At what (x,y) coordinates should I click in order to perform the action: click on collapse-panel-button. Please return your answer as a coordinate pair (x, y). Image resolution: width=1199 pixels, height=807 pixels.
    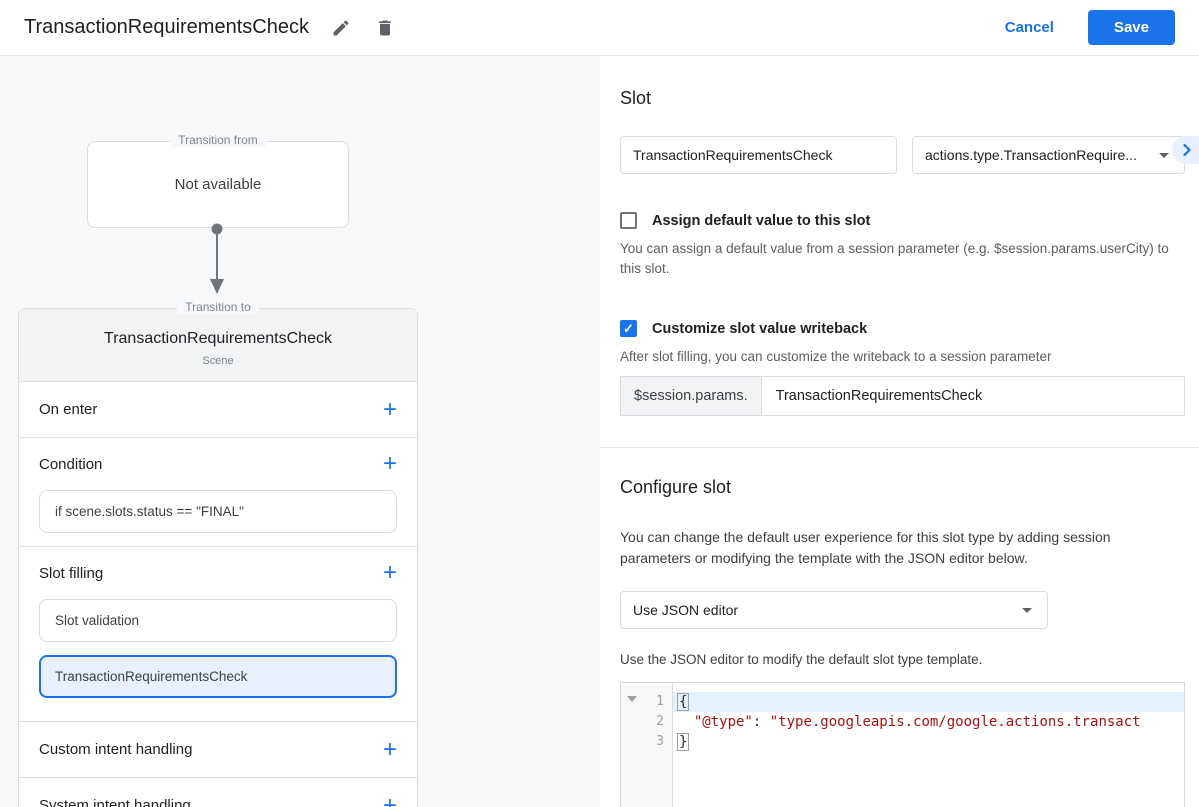
    Looking at the image, I should click on (1185, 150).